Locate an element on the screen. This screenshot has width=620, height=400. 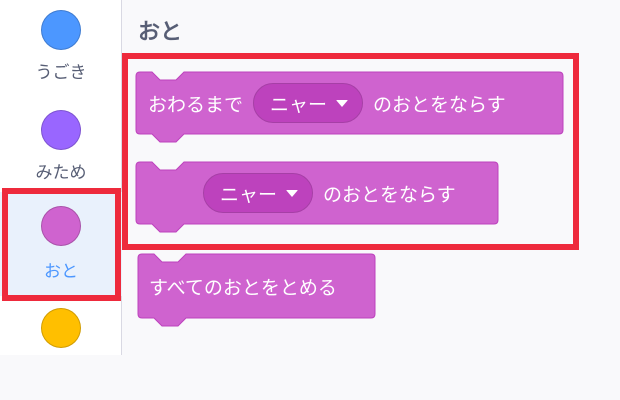
start-sound-suffix-text: のおとをならす is located at coordinates (389, 194).